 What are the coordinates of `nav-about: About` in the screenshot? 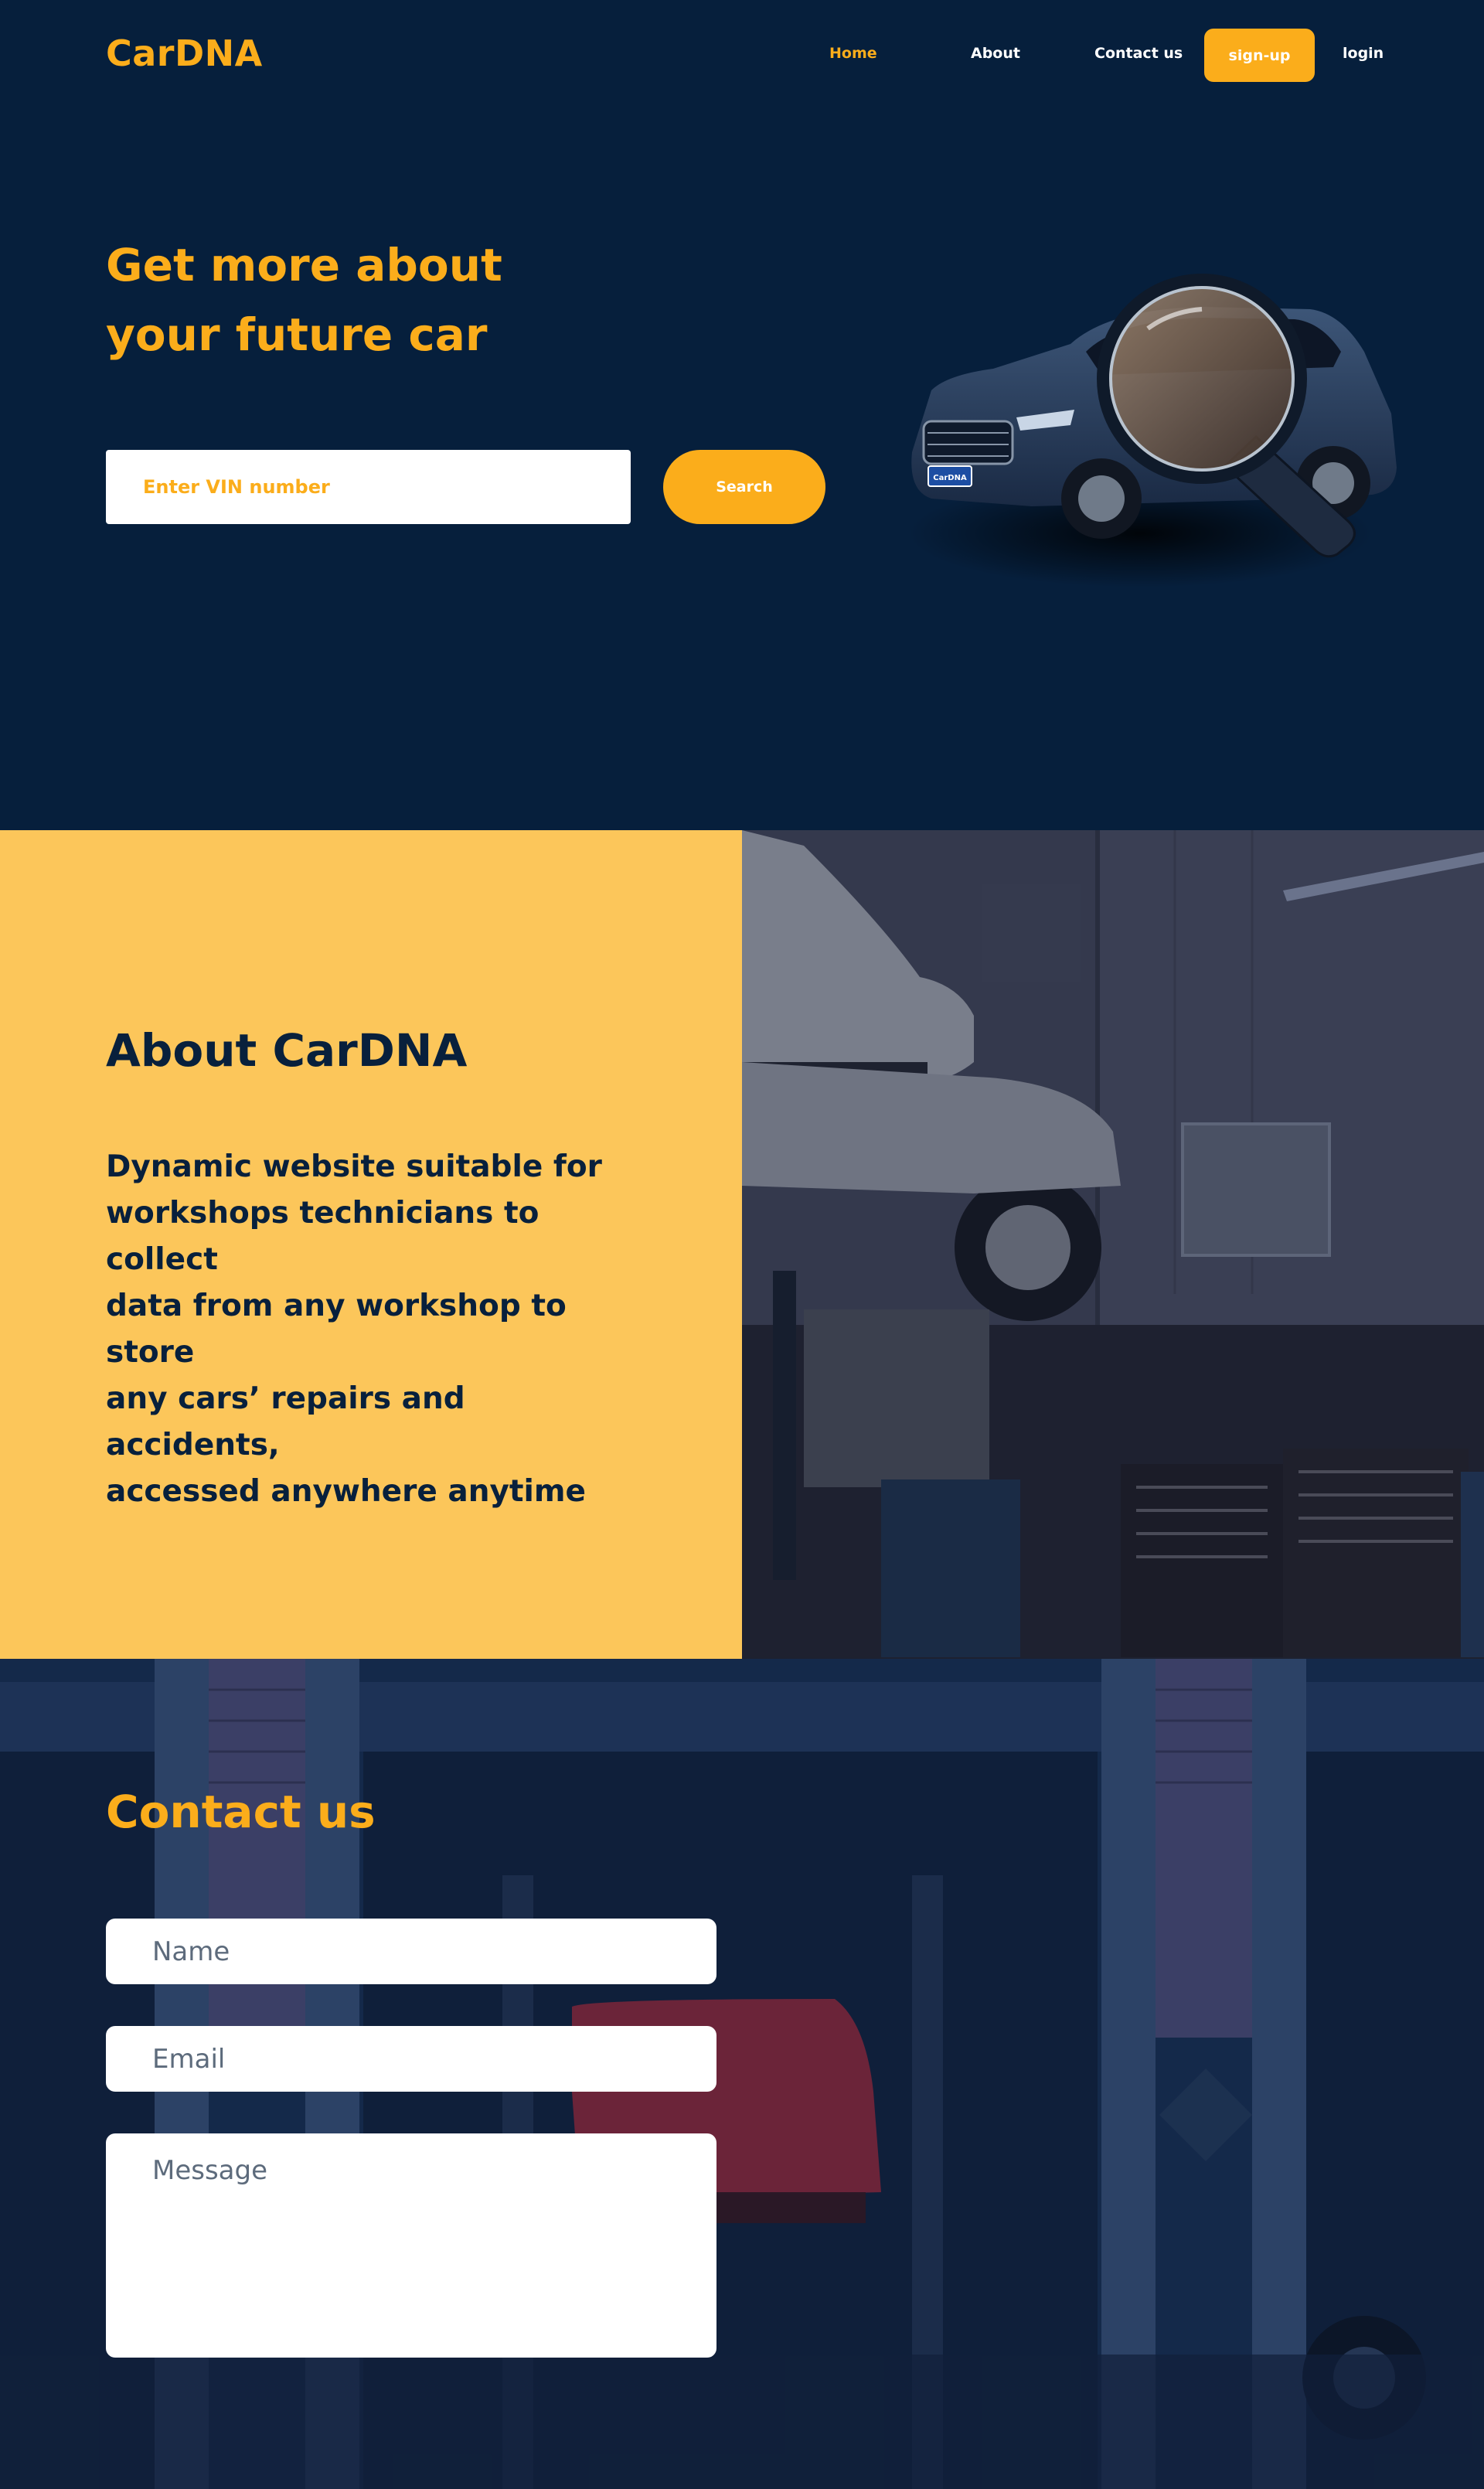 It's located at (995, 53).